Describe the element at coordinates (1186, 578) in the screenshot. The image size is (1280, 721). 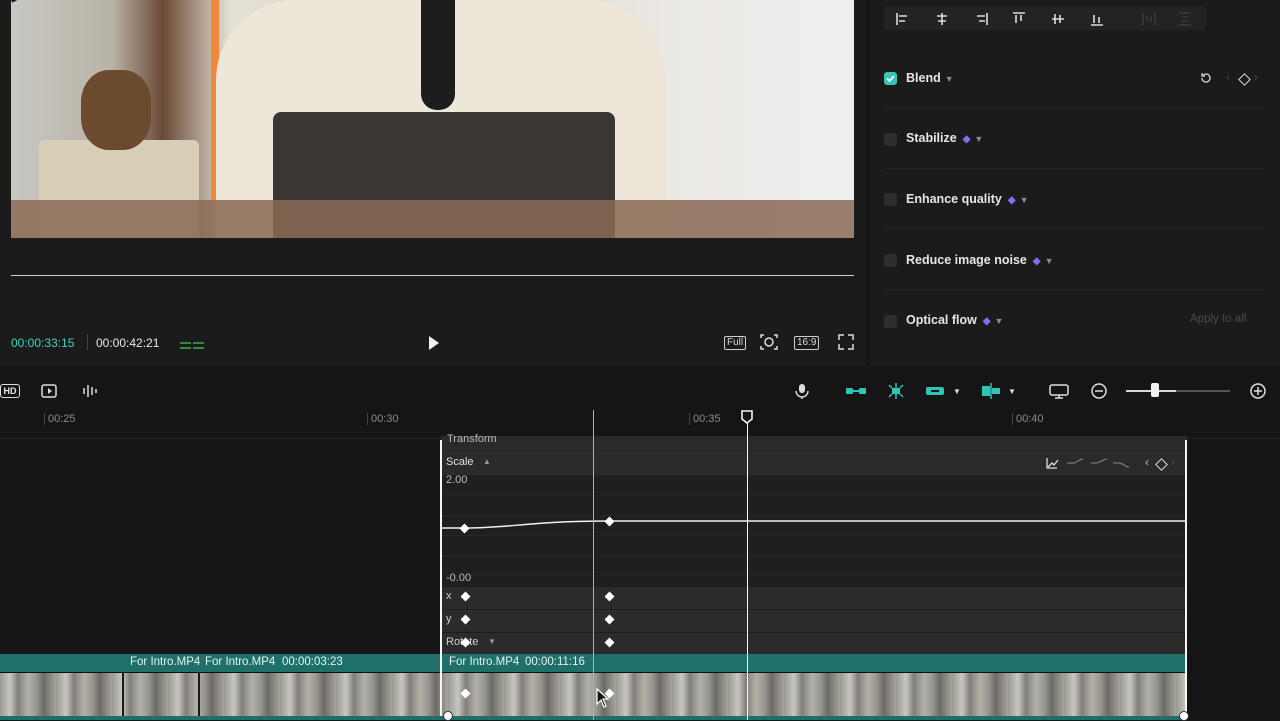
I see `clip-trim-handle-right` at that location.